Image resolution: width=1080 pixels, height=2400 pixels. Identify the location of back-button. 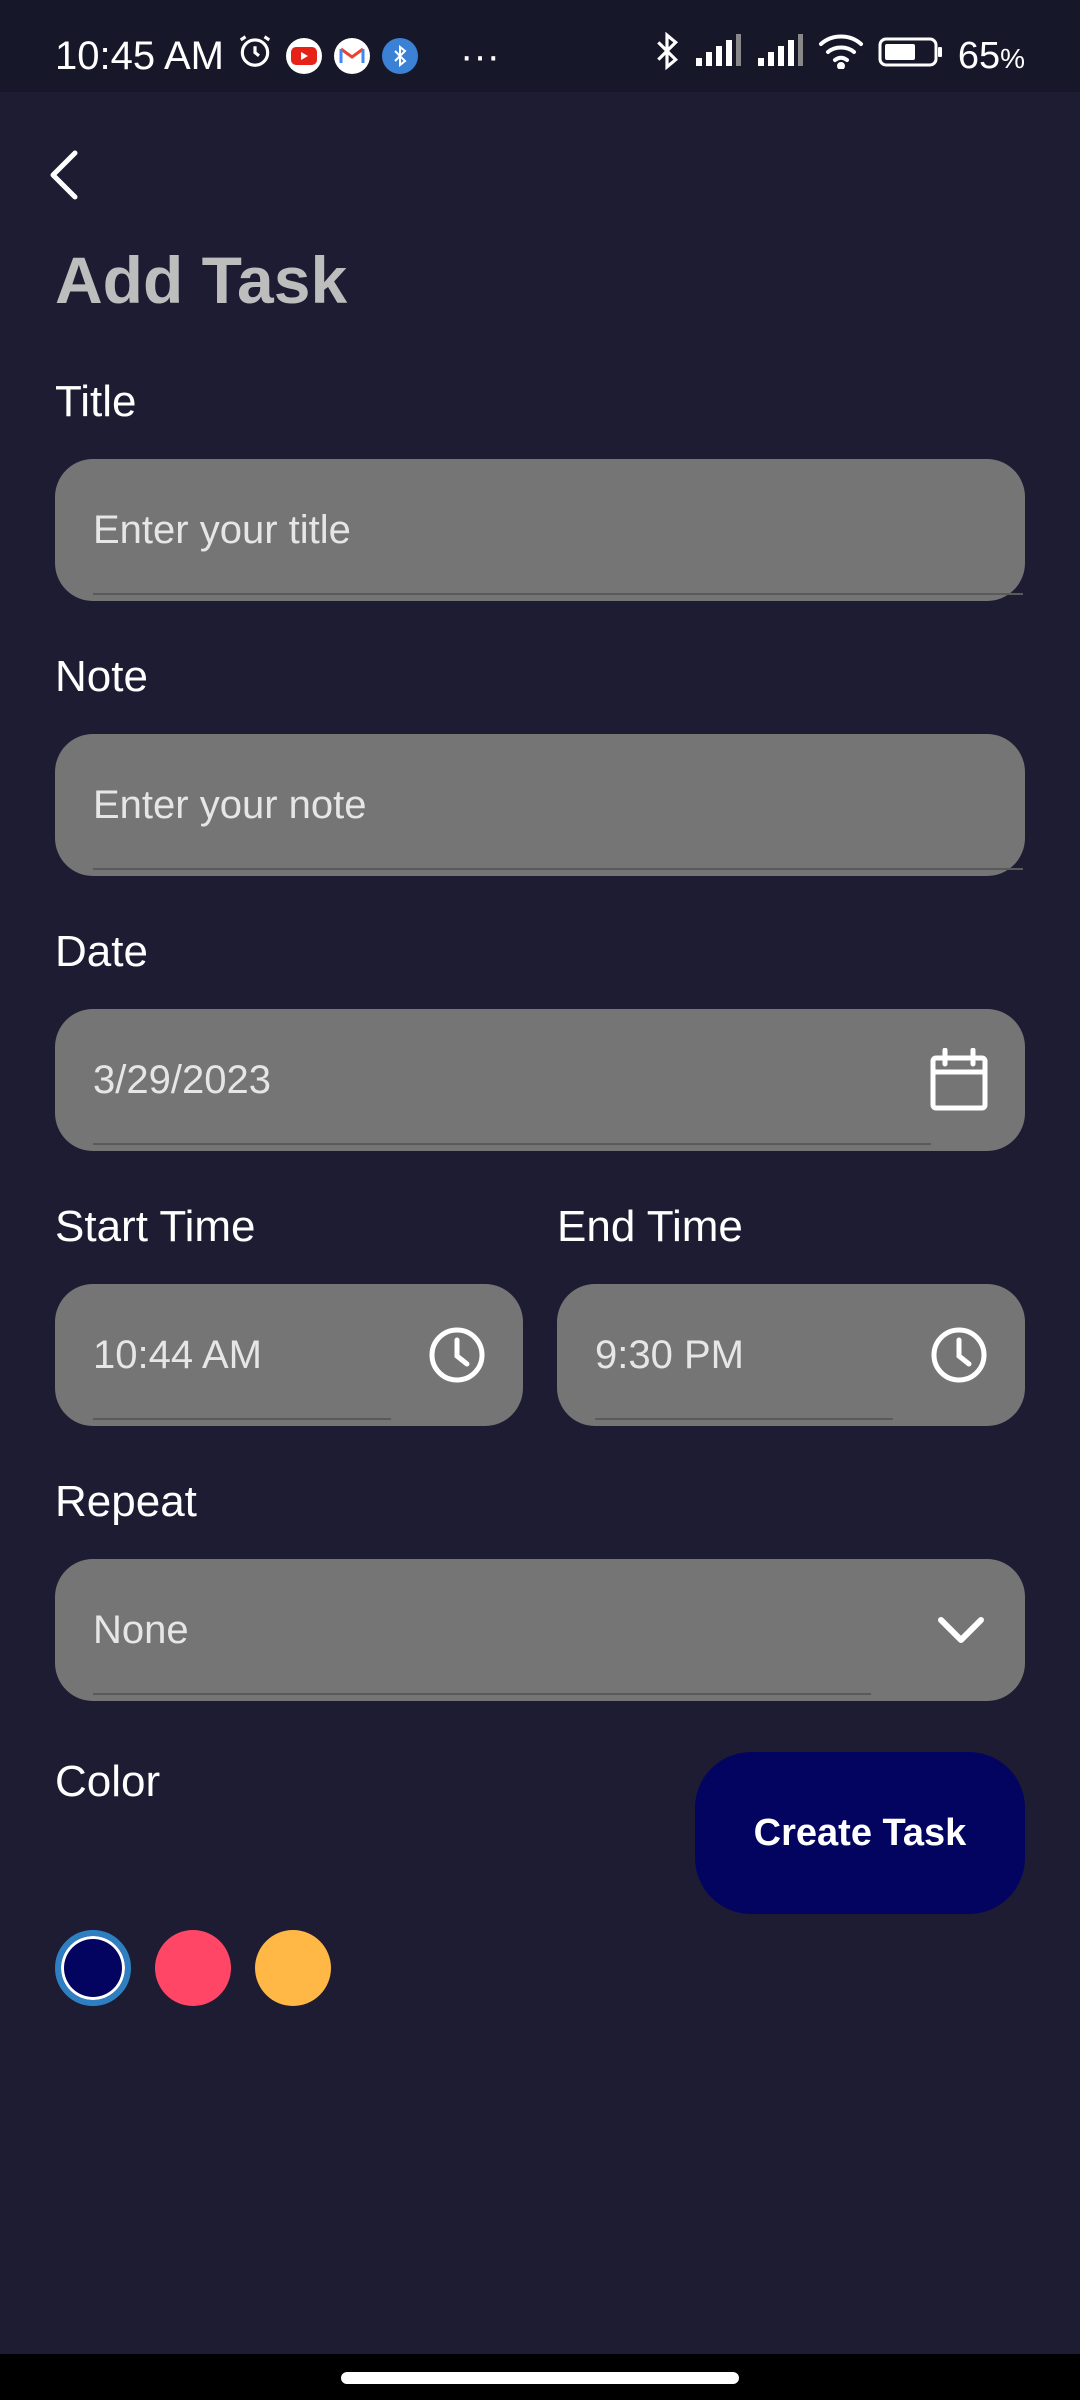
(64, 177).